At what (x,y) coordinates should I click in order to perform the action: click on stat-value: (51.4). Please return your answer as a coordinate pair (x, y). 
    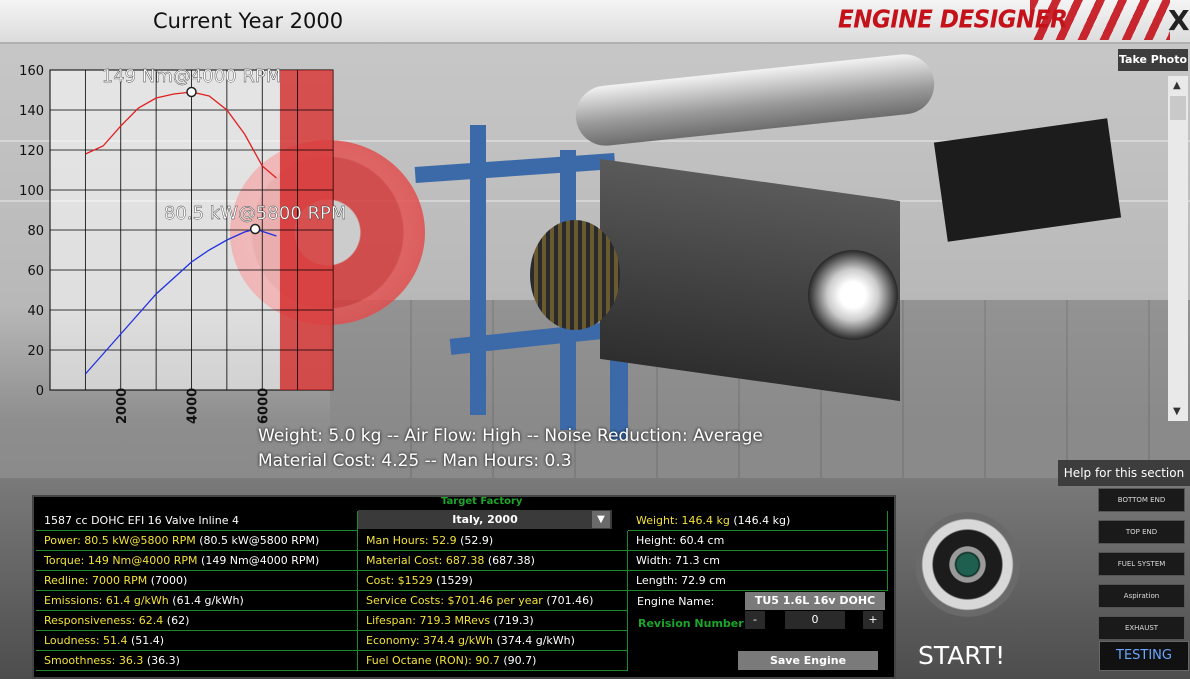
    Looking at the image, I should click on (146, 640).